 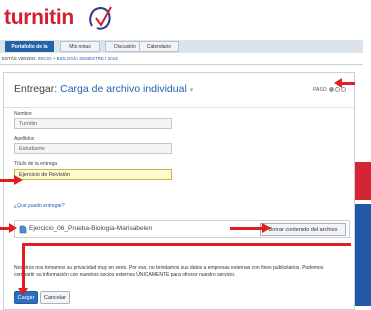 What do you see at coordinates (123, 89) in the screenshot?
I see `submission-type-dropdown: Carga de archivo individual` at bounding box center [123, 89].